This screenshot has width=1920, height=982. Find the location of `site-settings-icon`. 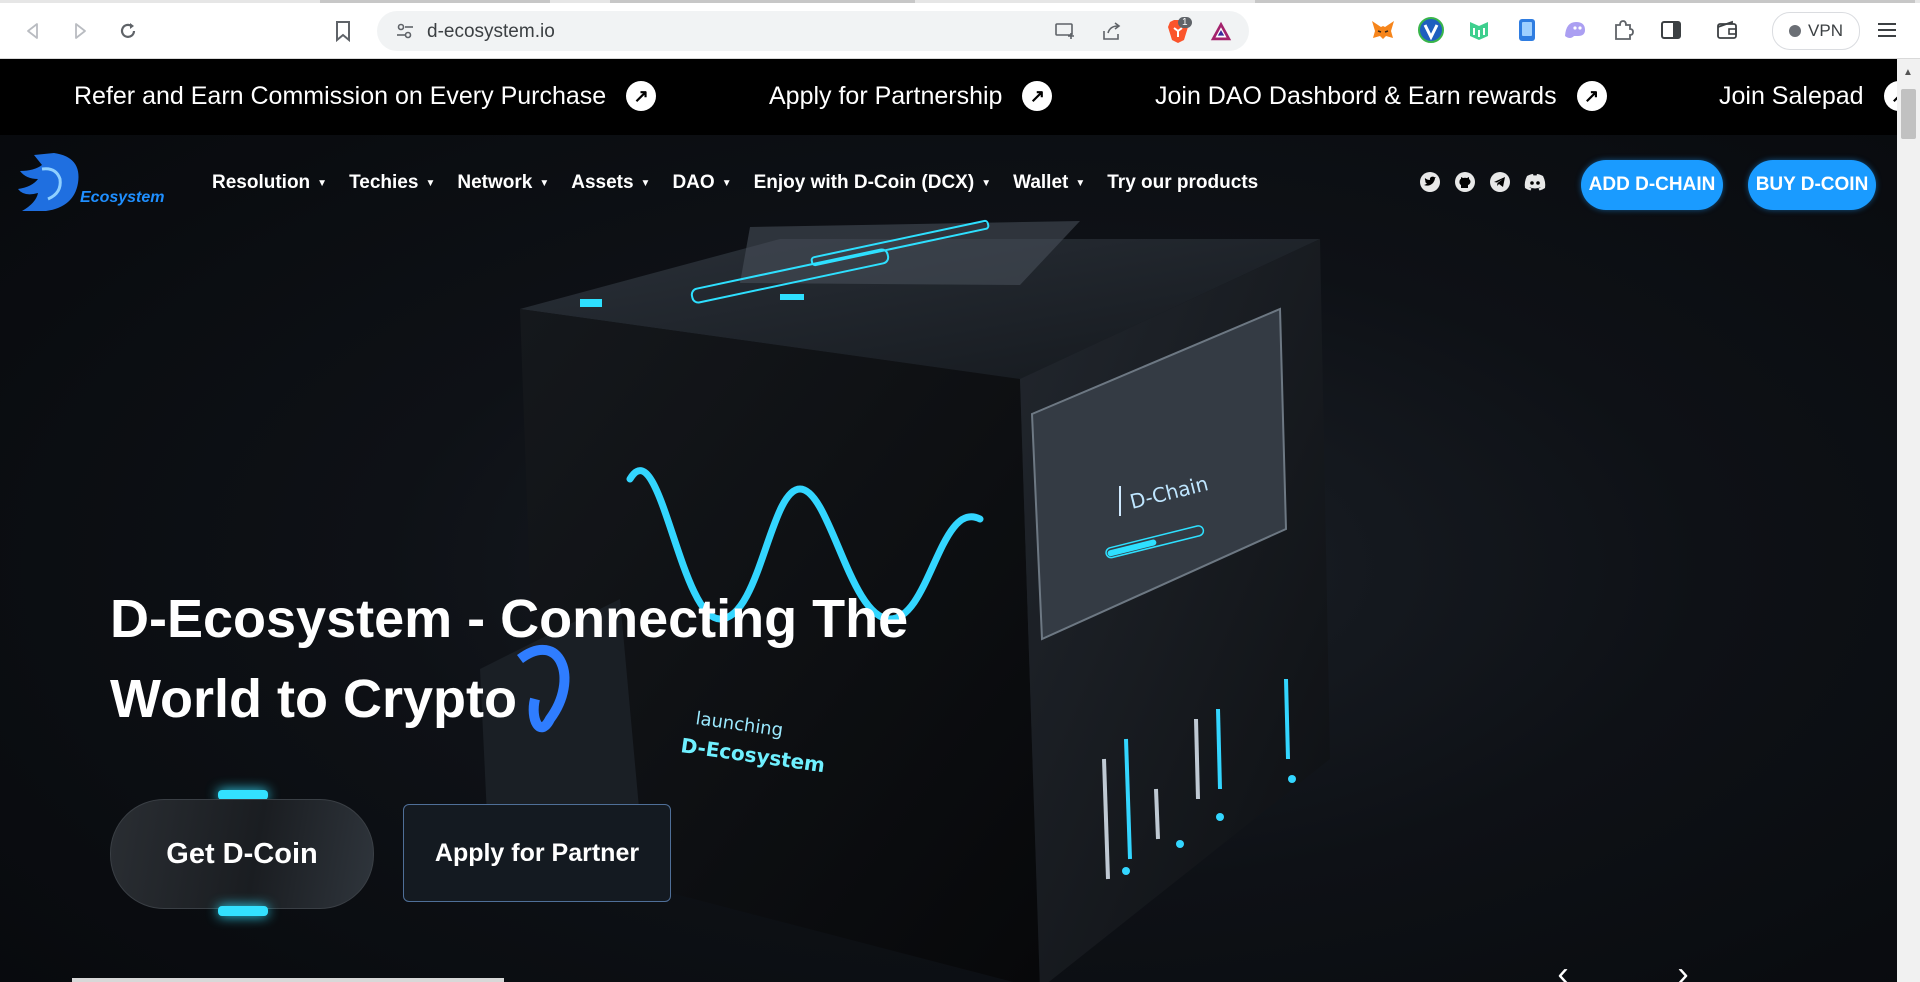

site-settings-icon is located at coordinates (405, 31).